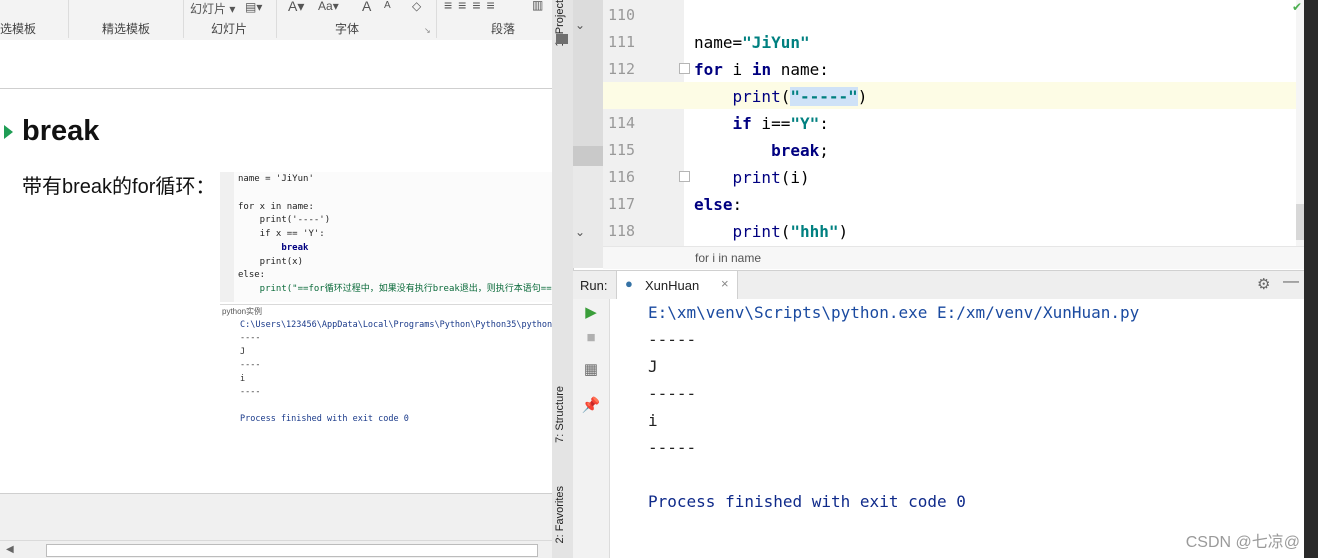 This screenshot has height=558, width=1318. What do you see at coordinates (728, 258) in the screenshot?
I see `breadcrumb-item: for i in name` at bounding box center [728, 258].